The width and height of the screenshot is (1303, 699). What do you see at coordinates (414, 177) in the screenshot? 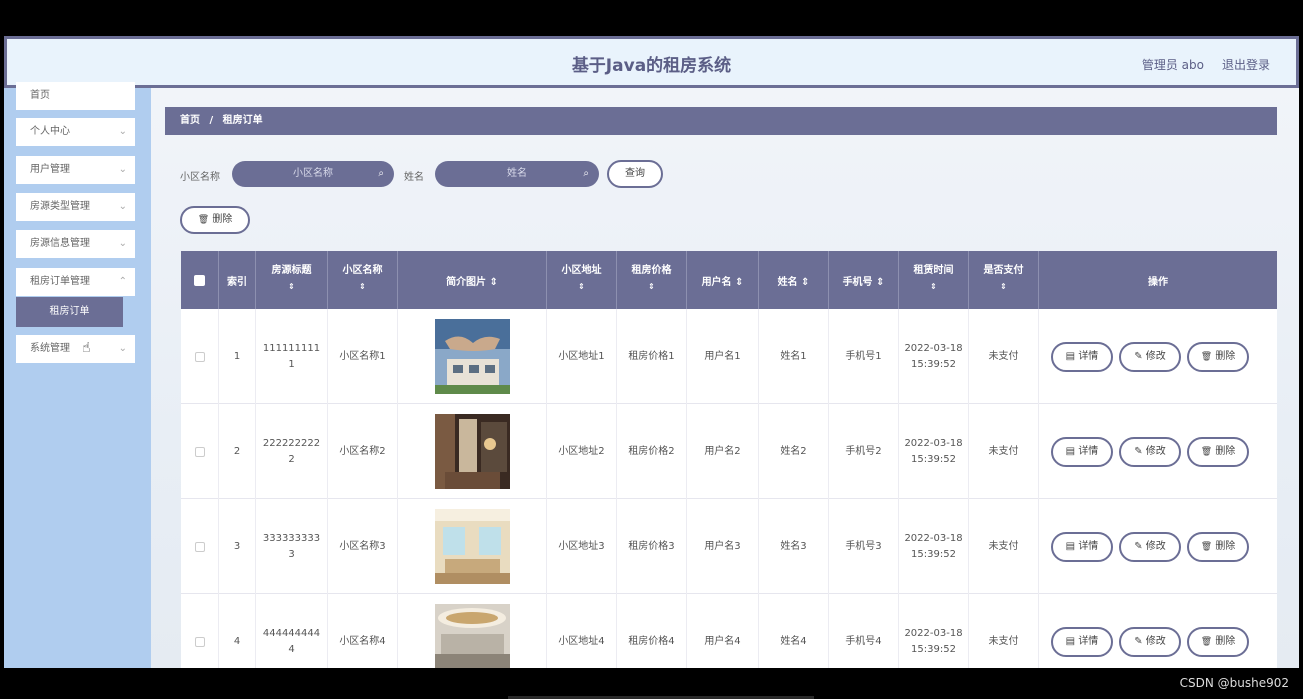
I see `name-filter-label: 姓名` at bounding box center [414, 177].